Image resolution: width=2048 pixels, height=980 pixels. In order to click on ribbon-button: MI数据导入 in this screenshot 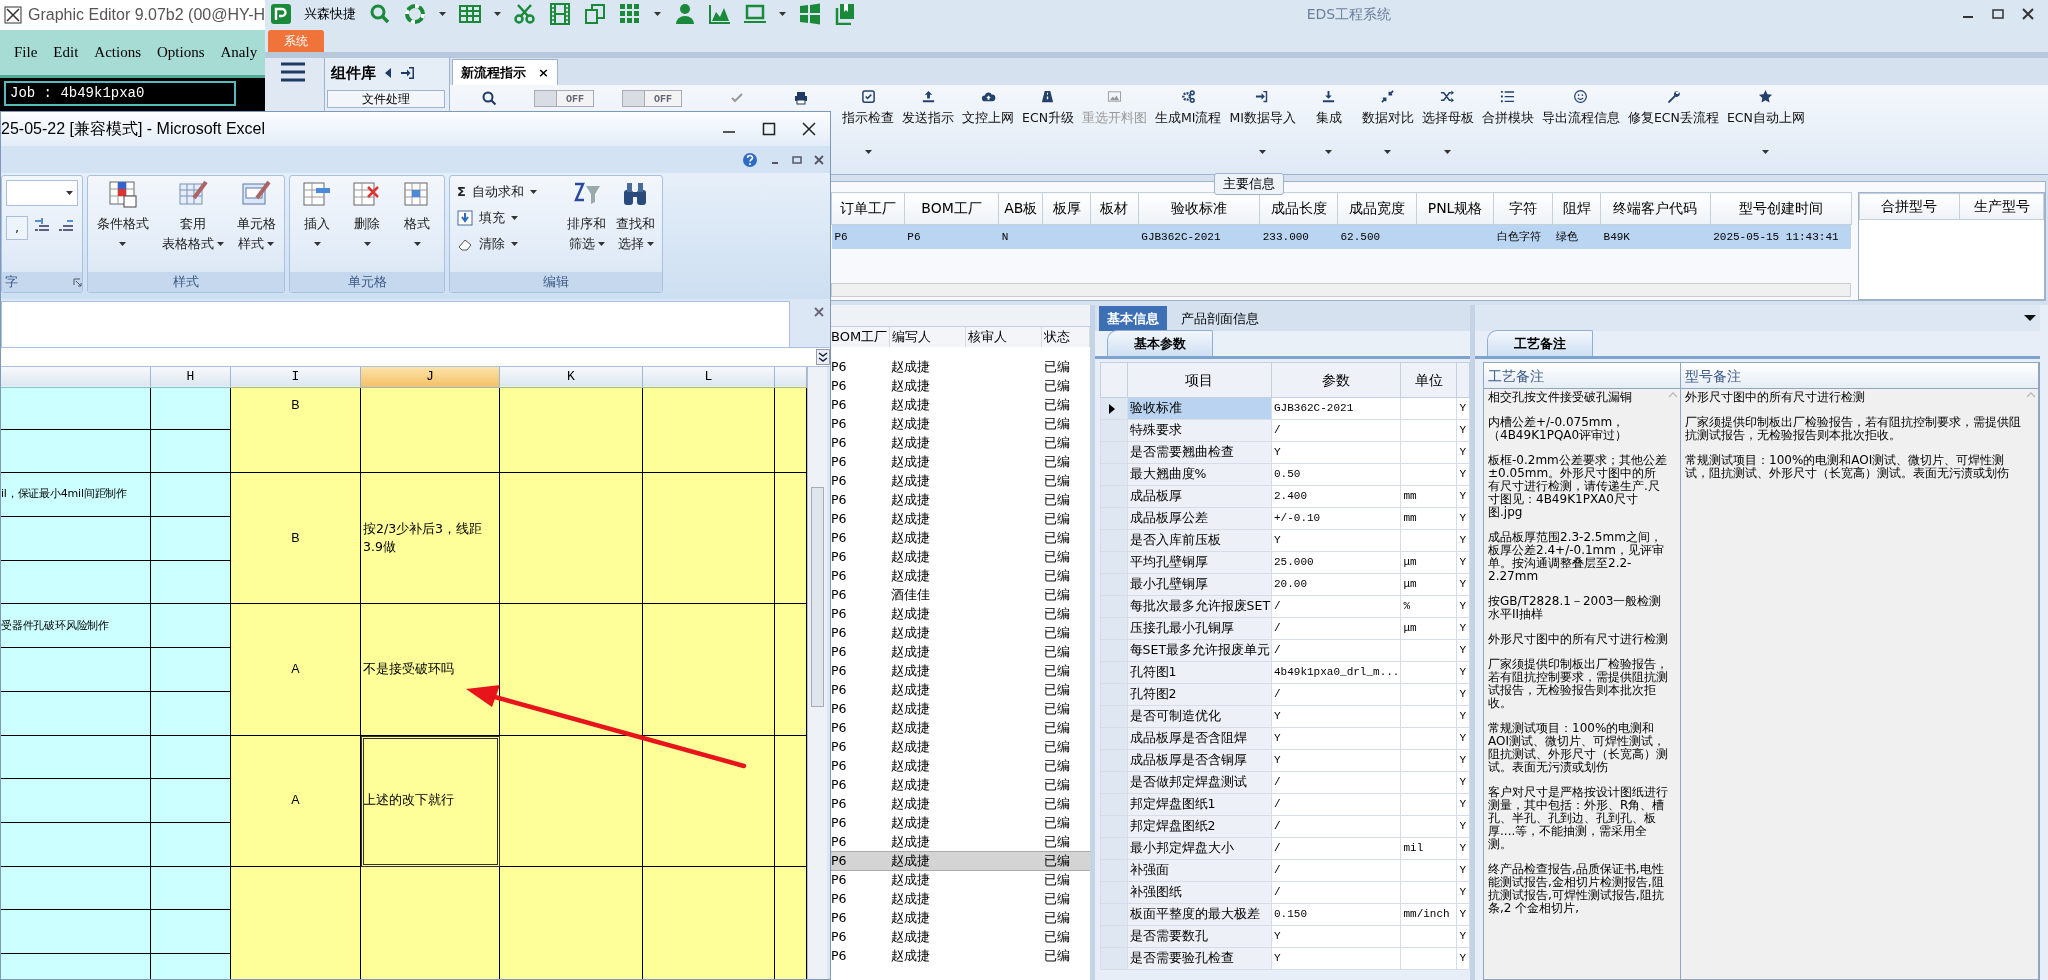, I will do `click(1262, 122)`.